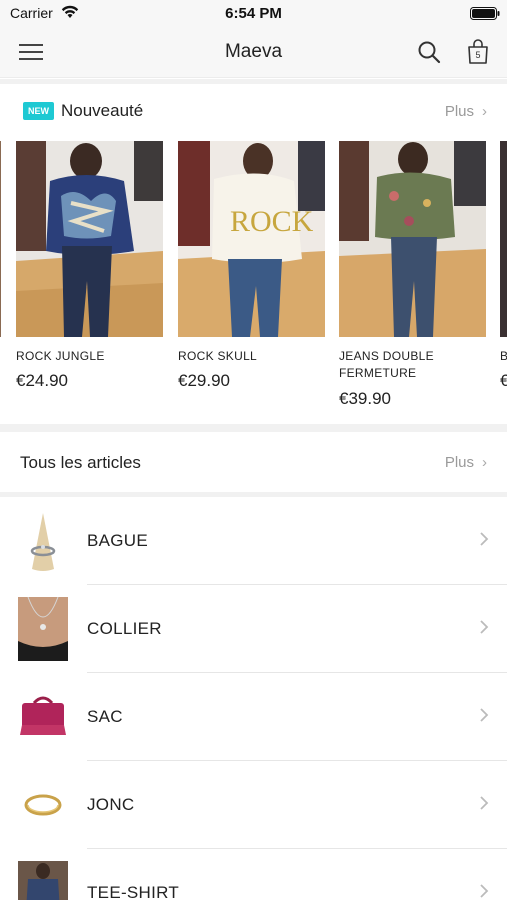  What do you see at coordinates (133, 891) in the screenshot?
I see `category-label: TEE-SHIRT` at bounding box center [133, 891].